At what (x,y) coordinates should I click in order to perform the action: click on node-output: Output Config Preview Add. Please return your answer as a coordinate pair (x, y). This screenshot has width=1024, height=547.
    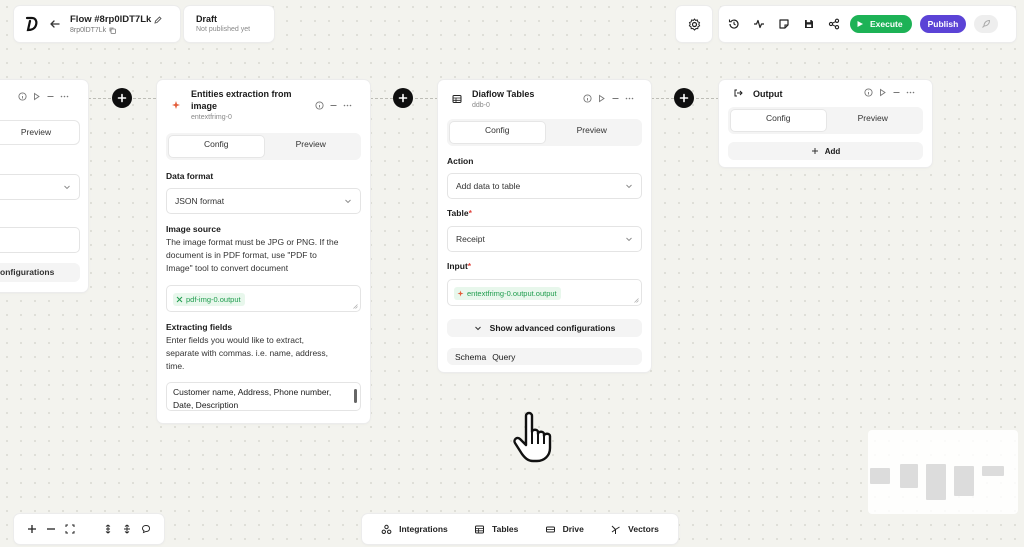
    Looking at the image, I should click on (825, 123).